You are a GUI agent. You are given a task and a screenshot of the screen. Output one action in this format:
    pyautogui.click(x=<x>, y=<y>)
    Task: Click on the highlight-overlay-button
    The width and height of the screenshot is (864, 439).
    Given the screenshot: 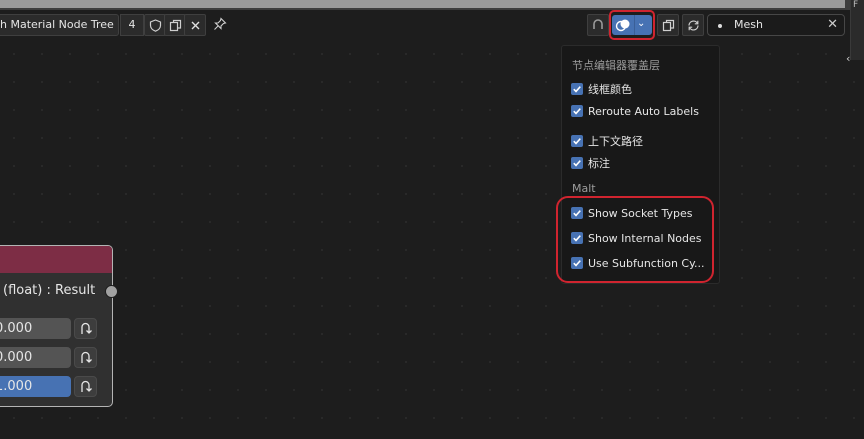 What is the action you would take?
    pyautogui.click(x=632, y=25)
    